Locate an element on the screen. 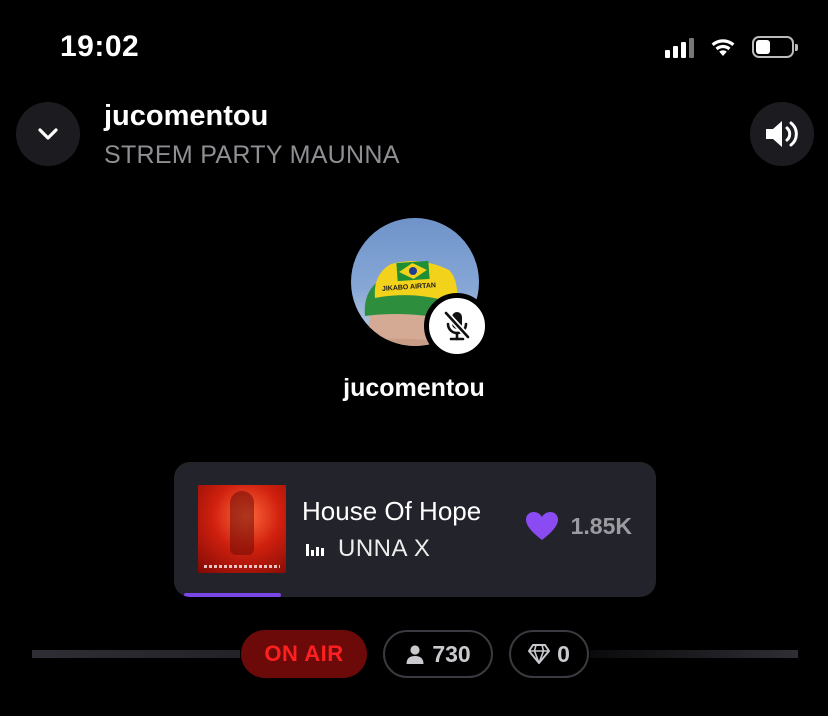 The width and height of the screenshot is (828, 716). wifi-icon is located at coordinates (723, 47).